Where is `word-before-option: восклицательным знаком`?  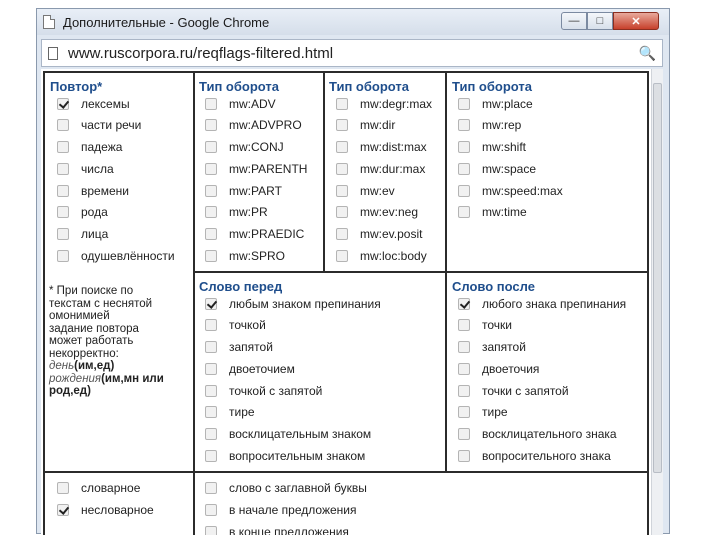 word-before-option: восклицательным знаком is located at coordinates (288, 434).